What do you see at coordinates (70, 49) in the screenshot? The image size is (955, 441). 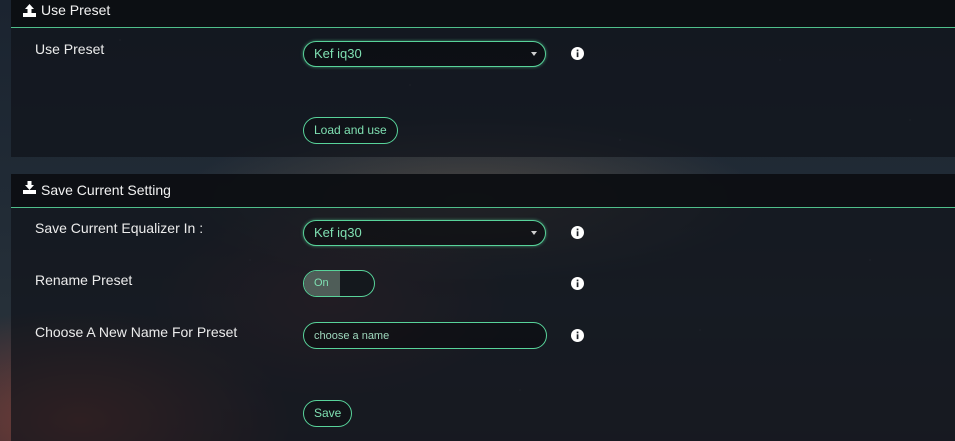 I see `use-preset-label: Use Preset` at bounding box center [70, 49].